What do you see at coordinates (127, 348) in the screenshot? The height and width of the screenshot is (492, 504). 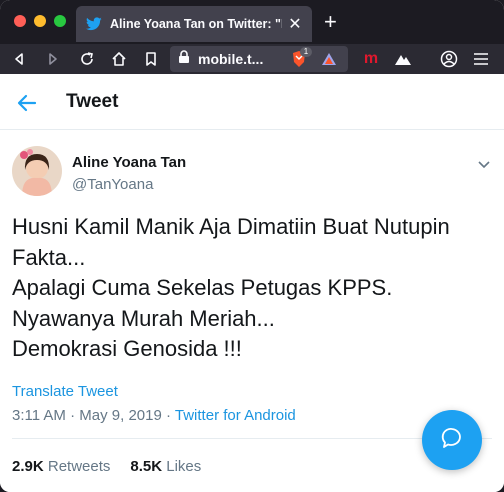 I see `tweet-line: Demokrasi Genosida !!!` at bounding box center [127, 348].